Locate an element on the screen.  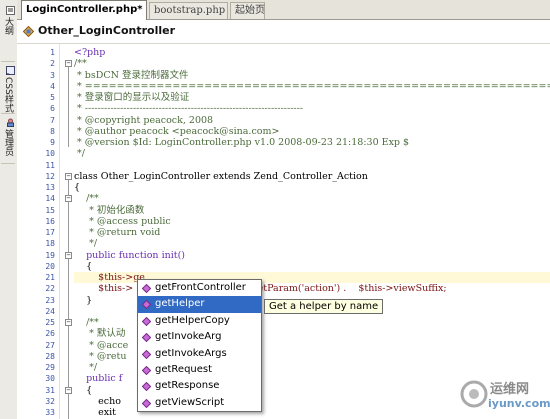
code-line is located at coordinates (312, 165).